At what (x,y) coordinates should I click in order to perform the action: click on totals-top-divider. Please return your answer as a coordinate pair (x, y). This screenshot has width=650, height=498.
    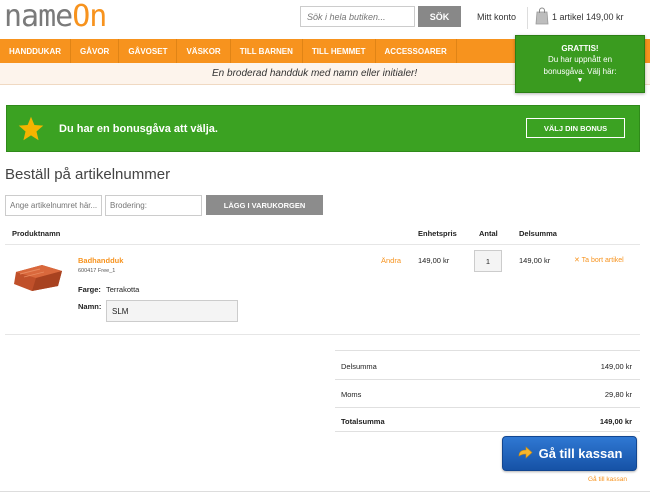
    Looking at the image, I should click on (487, 350).